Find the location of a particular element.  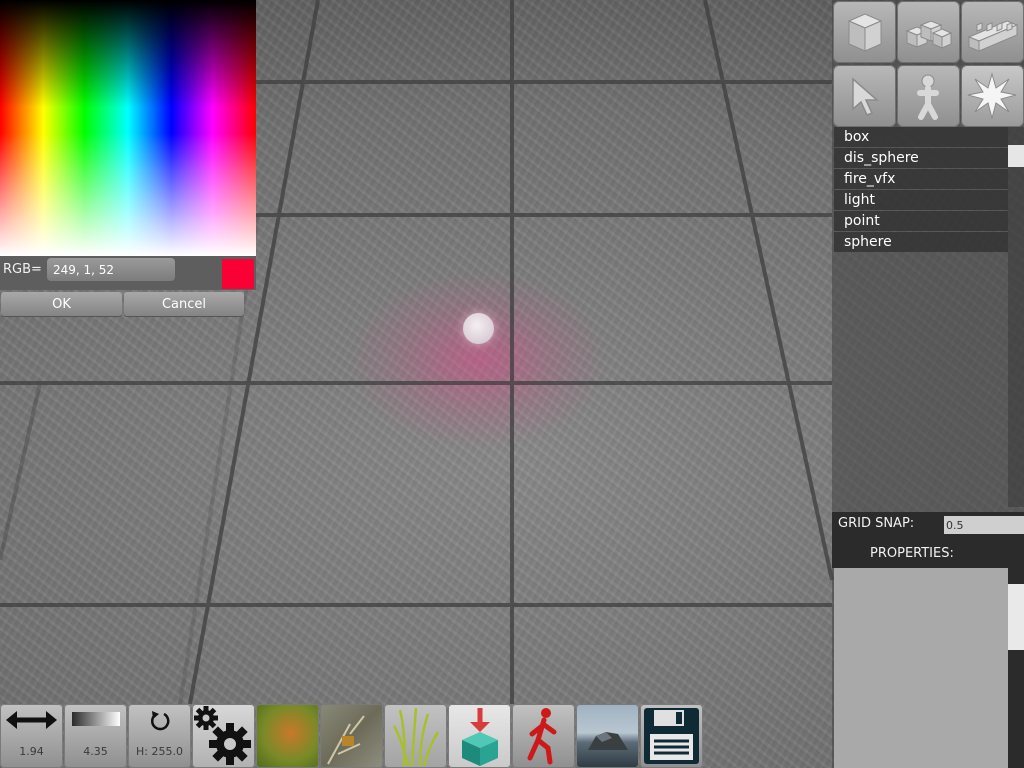

walk-mode-icon is located at coordinates (542, 736).